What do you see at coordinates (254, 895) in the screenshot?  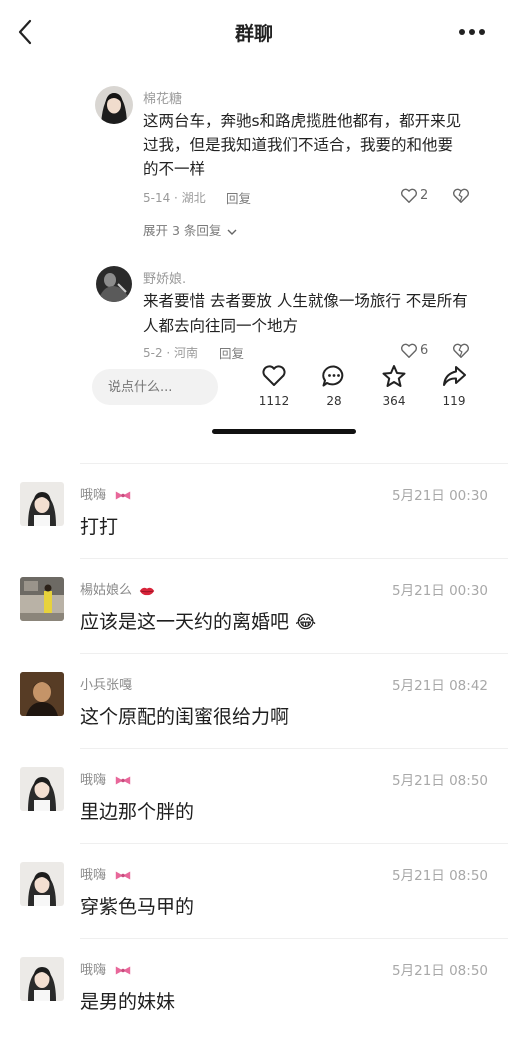 I see `chat-message: 哦嗨 5月21日 08:50 穿紫色马甲的` at bounding box center [254, 895].